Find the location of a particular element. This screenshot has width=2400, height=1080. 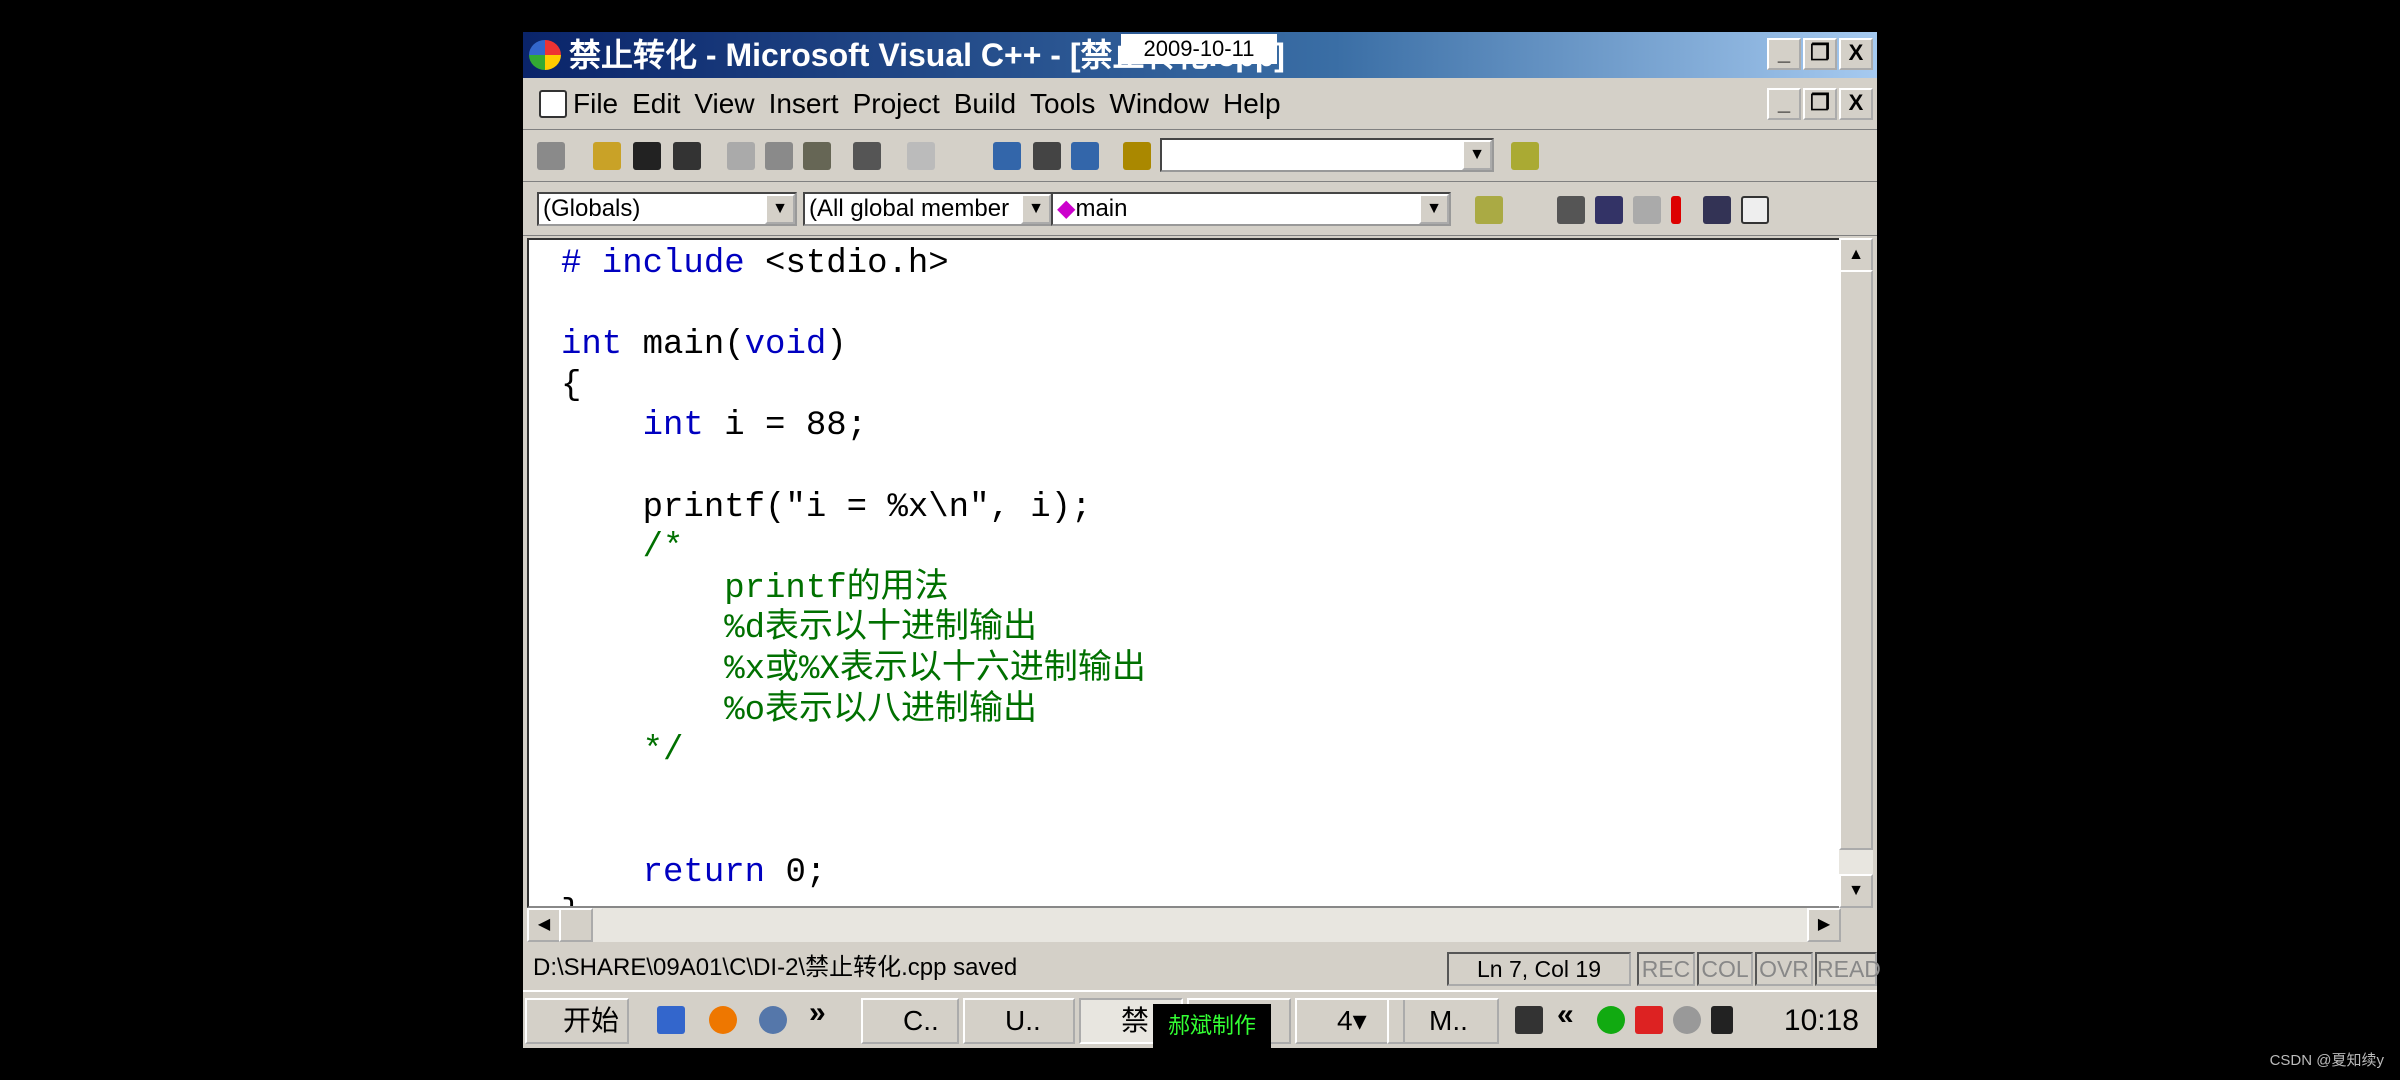

scope-combo: (Globals) ▼ is located at coordinates (667, 209).